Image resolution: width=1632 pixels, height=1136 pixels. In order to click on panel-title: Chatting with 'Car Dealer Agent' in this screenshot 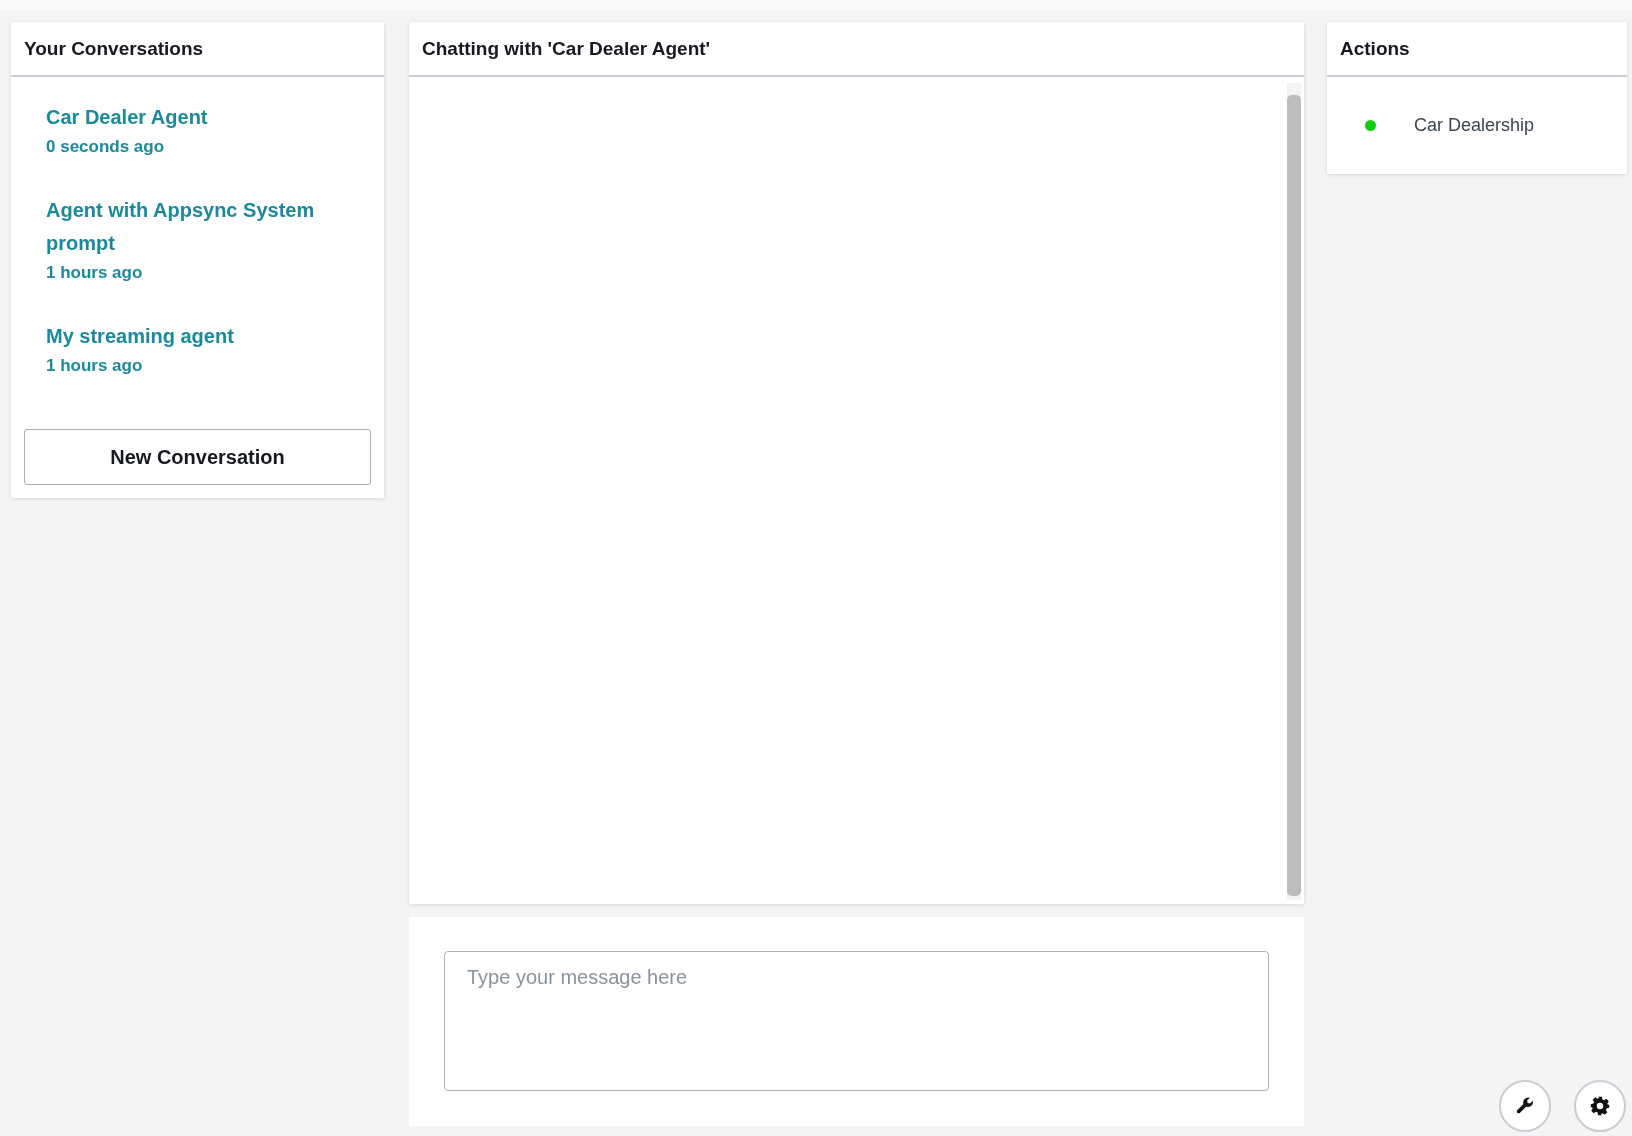, I will do `click(566, 48)`.